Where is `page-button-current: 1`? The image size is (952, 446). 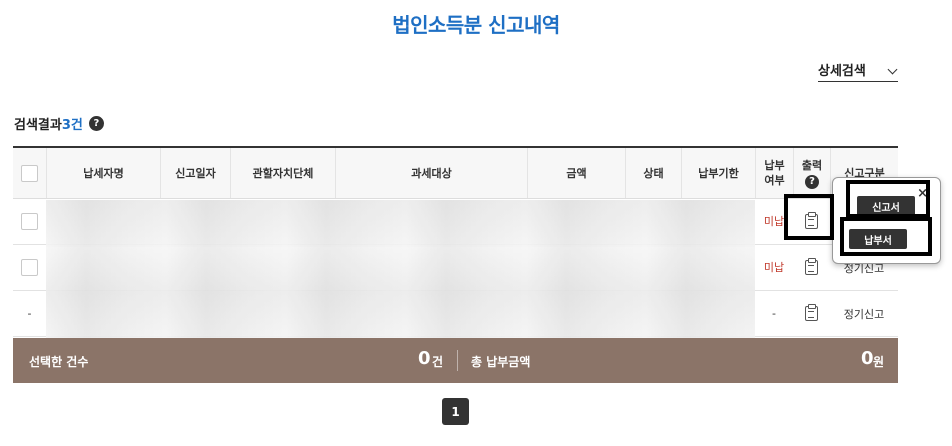
page-button-current: 1 is located at coordinates (455, 411).